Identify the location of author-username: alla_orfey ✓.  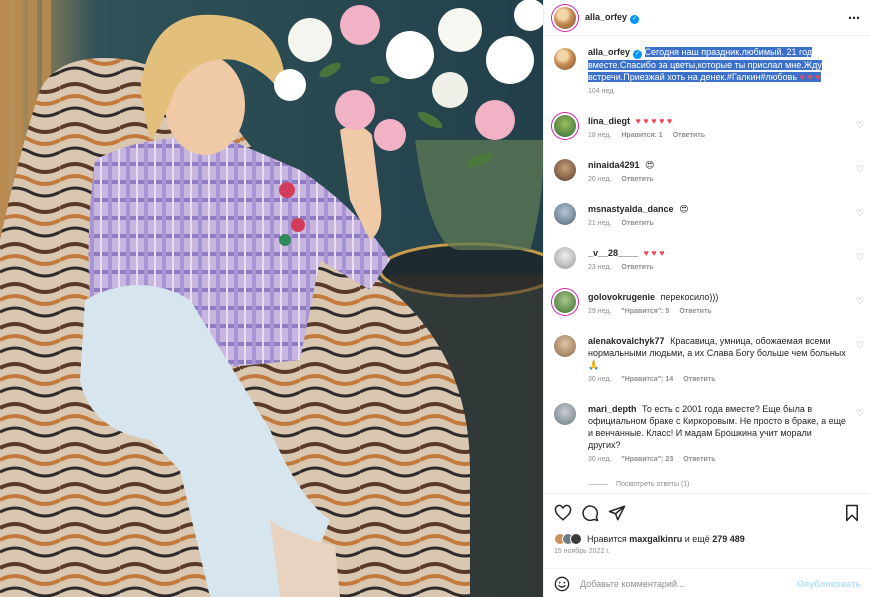
(612, 18).